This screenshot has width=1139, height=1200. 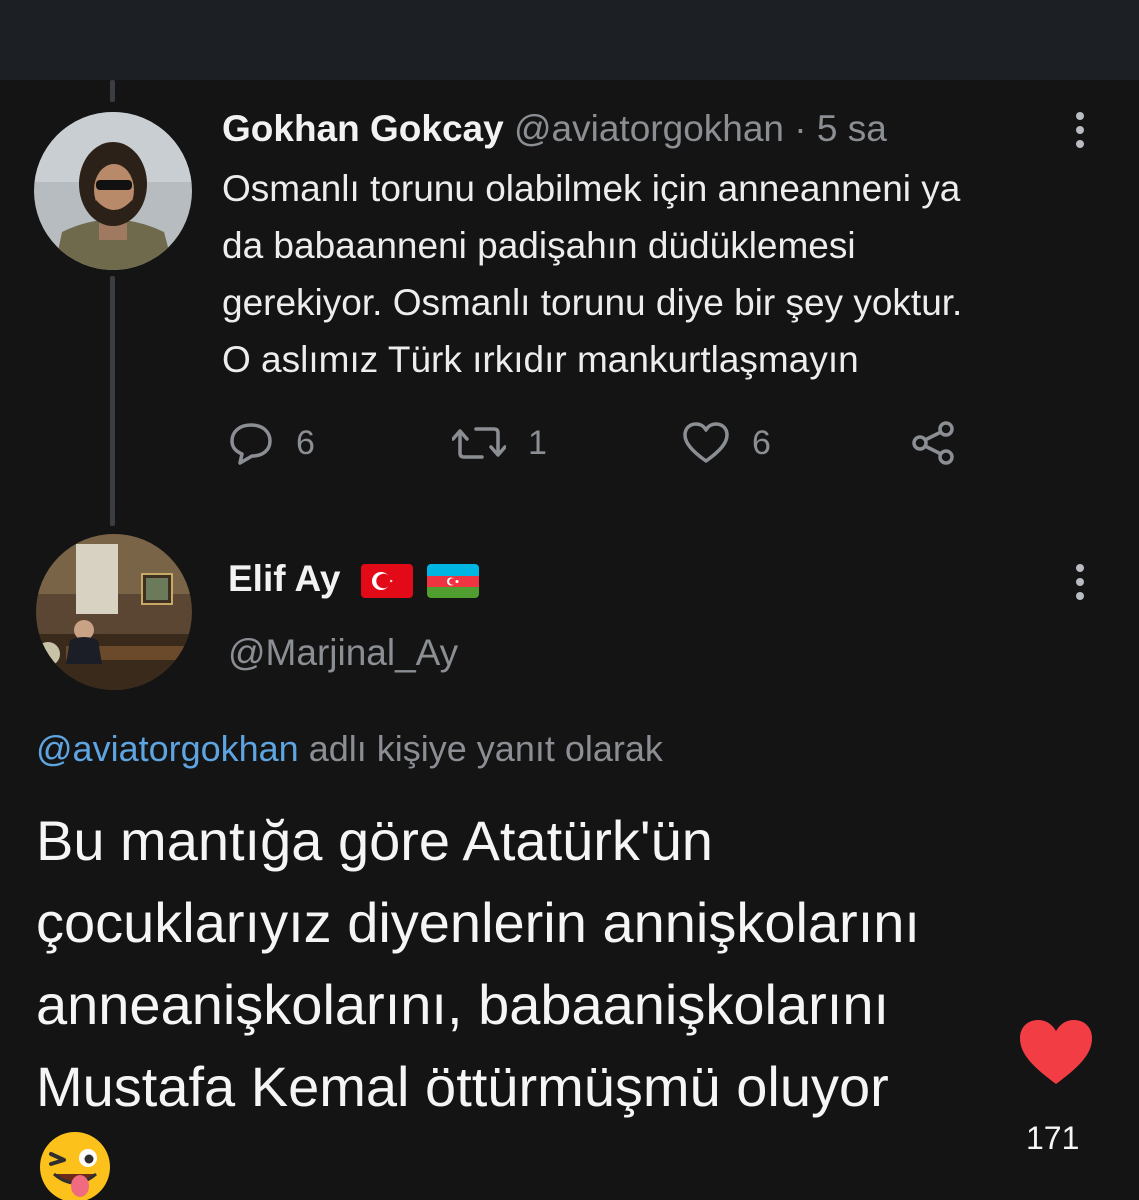 I want to click on thread-line-top, so click(x=112, y=91).